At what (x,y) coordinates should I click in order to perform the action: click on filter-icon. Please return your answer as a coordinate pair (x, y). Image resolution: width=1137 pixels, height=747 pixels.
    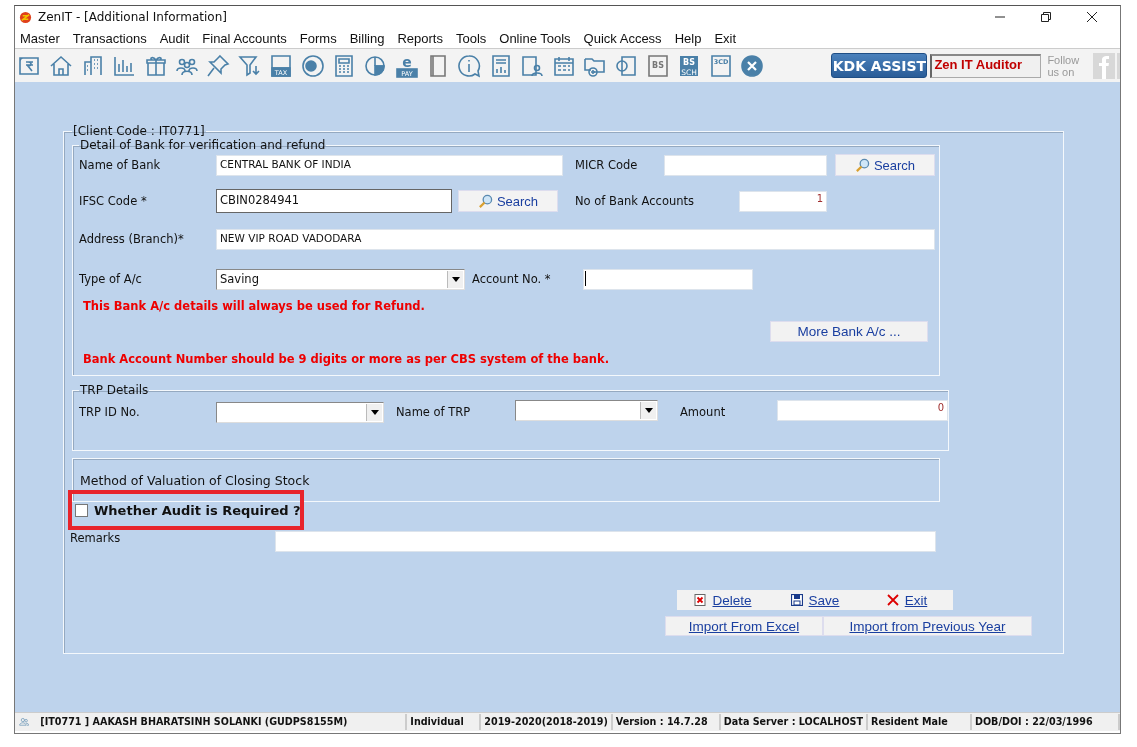
    Looking at the image, I should click on (249, 65).